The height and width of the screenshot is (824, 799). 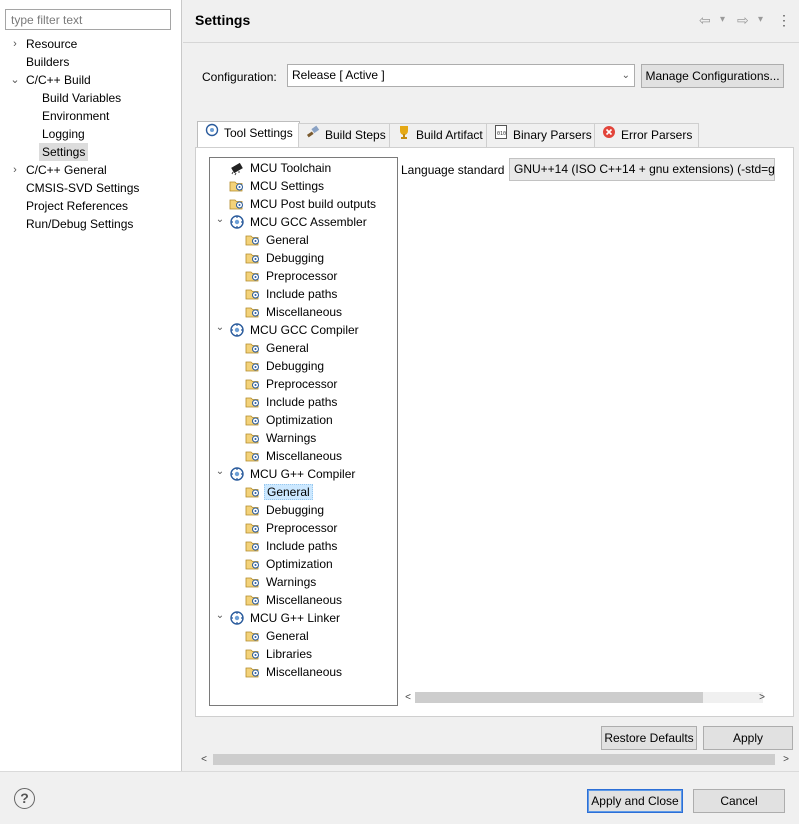 What do you see at coordinates (439, 135) in the screenshot?
I see `tab-build-artifact: Build Artifact` at bounding box center [439, 135].